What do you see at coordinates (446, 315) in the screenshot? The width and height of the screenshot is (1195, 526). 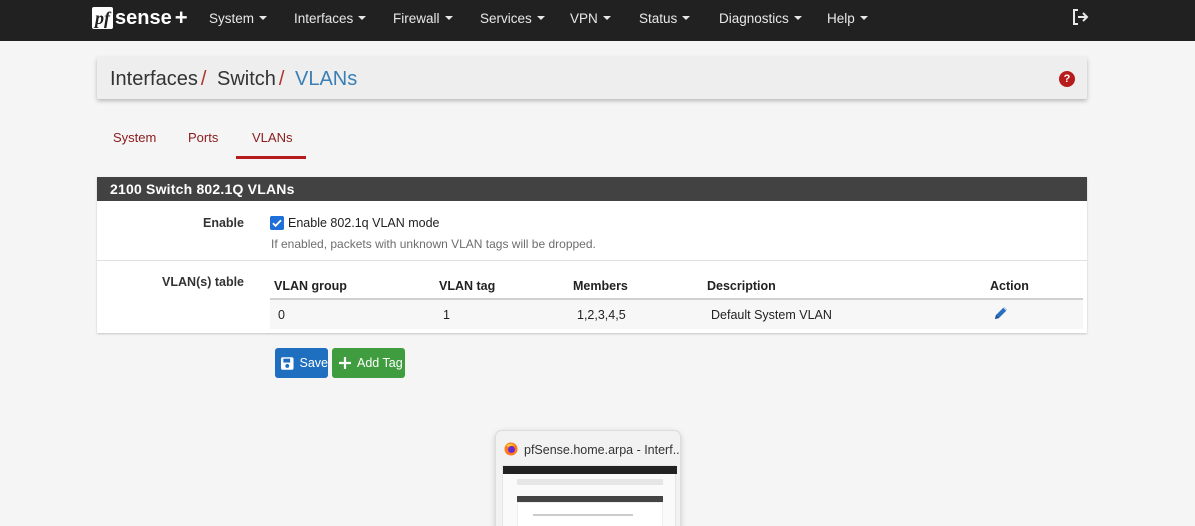 I see `cell-vlan-tag: 1` at bounding box center [446, 315].